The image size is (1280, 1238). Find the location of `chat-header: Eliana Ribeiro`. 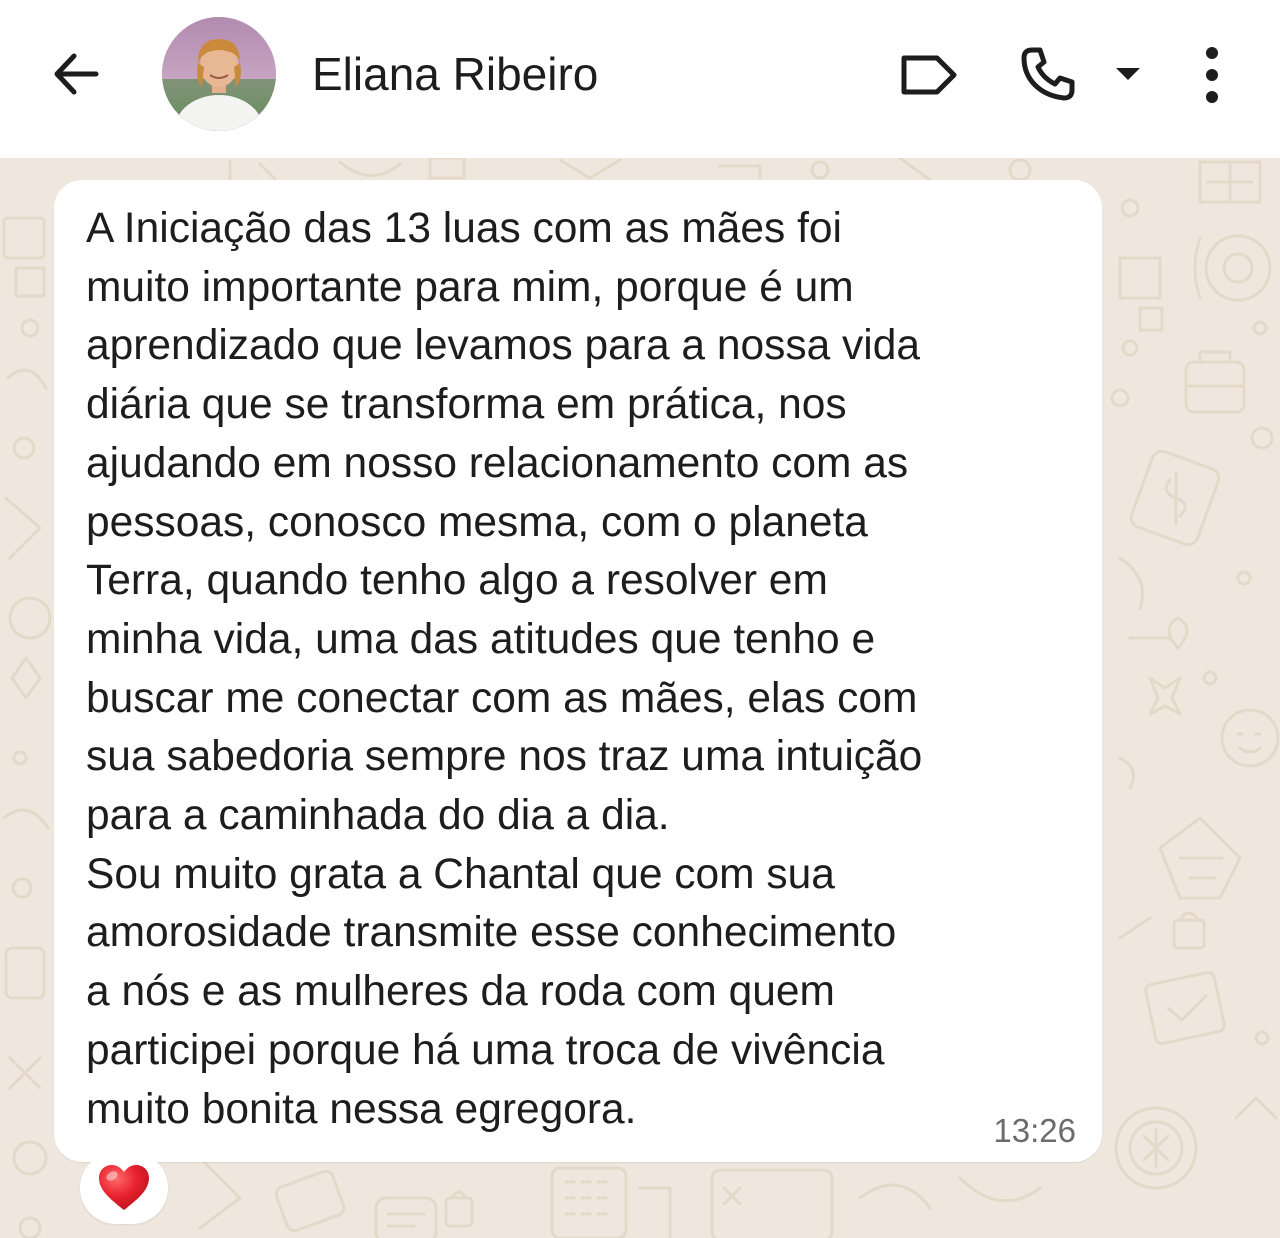

chat-header: Eliana Ribeiro is located at coordinates (640, 79).